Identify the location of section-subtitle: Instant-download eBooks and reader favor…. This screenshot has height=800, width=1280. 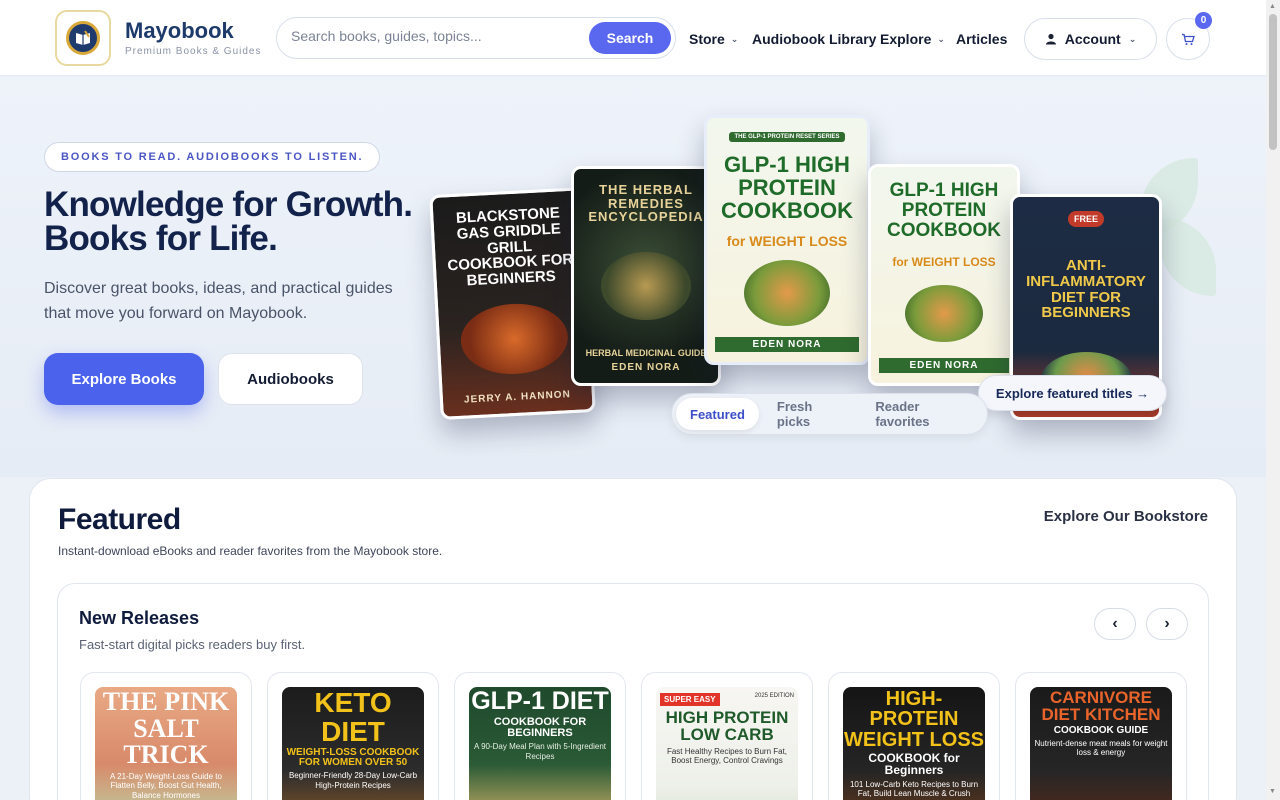
(250, 551).